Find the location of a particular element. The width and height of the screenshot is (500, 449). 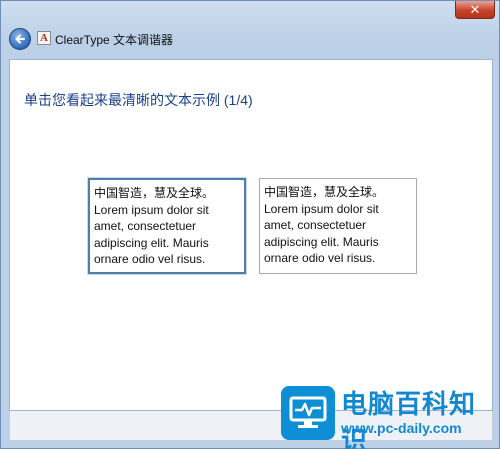

monitor-icon is located at coordinates (308, 413).